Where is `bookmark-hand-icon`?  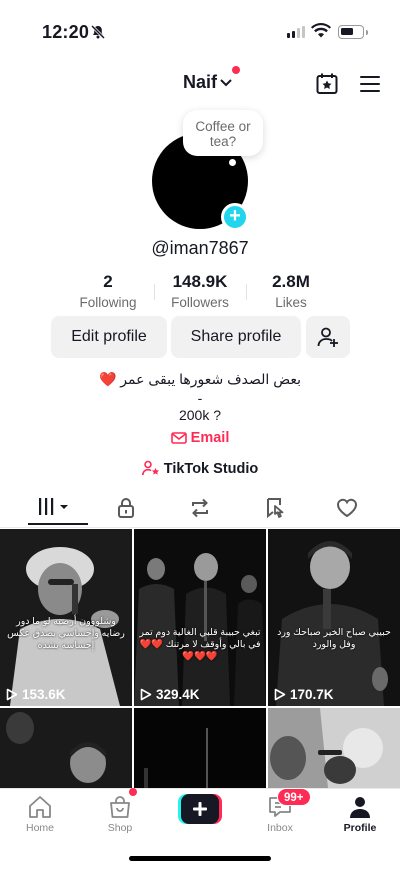 bookmark-hand-icon is located at coordinates (275, 508).